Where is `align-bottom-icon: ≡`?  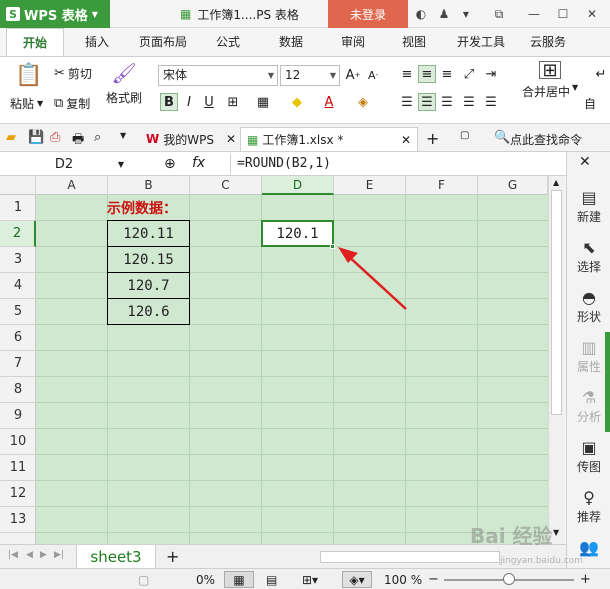 align-bottom-icon: ≡ is located at coordinates (447, 74).